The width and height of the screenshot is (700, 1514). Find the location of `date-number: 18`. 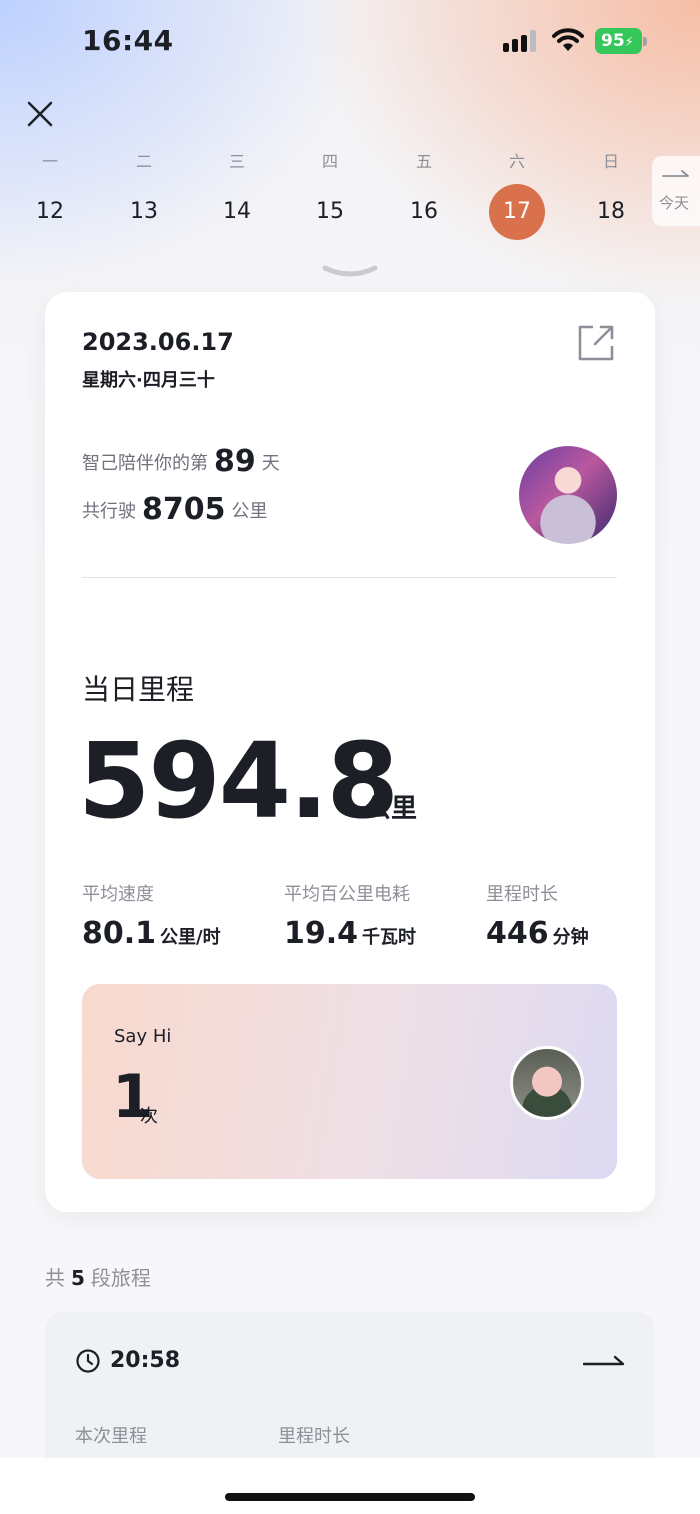

date-number: 18 is located at coordinates (611, 211).